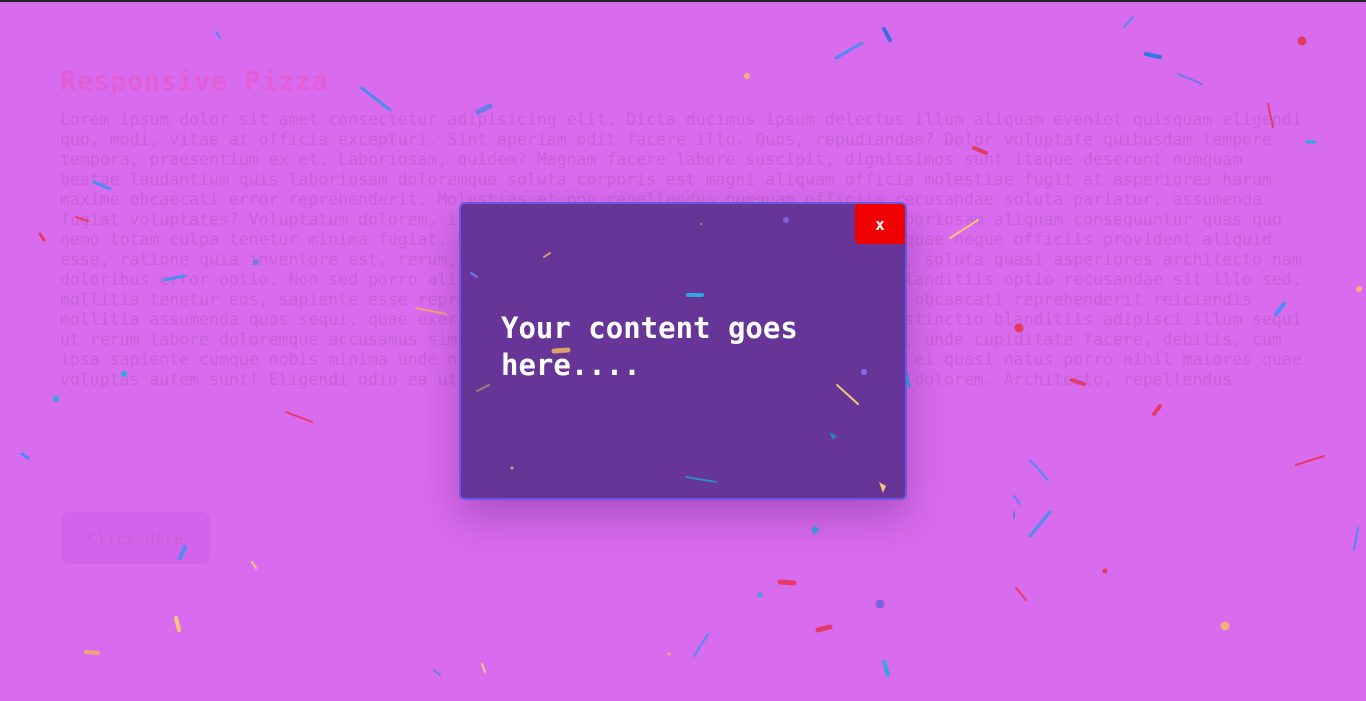 The image size is (1366, 701). I want to click on close-button: x, so click(880, 224).